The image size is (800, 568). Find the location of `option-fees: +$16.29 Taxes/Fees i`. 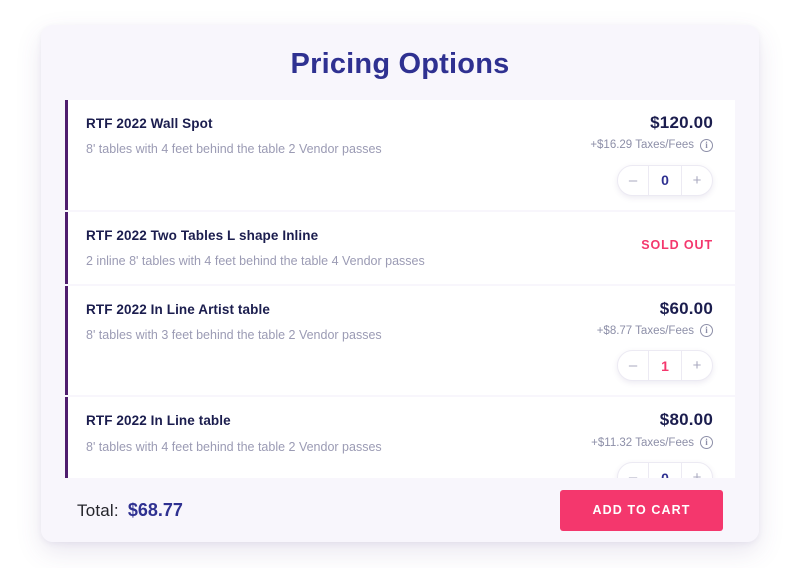

option-fees: +$16.29 Taxes/Fees i is located at coordinates (651, 145).